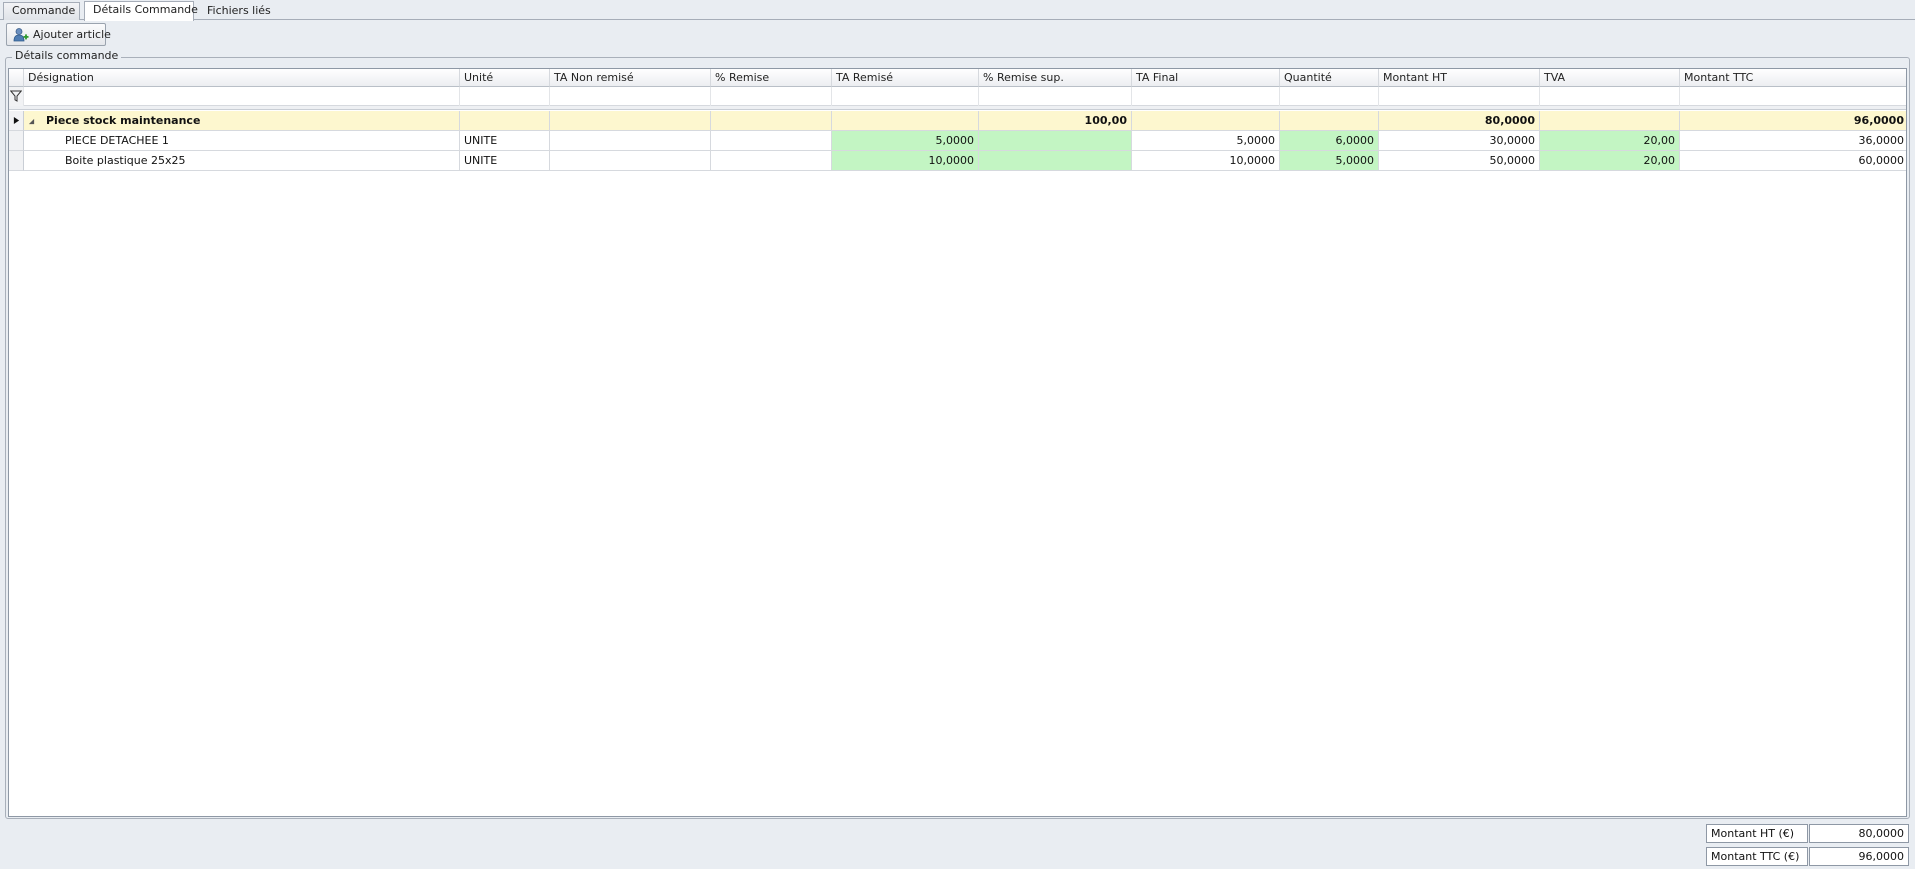 The image size is (1915, 869). I want to click on column-header-montant-ht: Montant HT, so click(1459, 78).